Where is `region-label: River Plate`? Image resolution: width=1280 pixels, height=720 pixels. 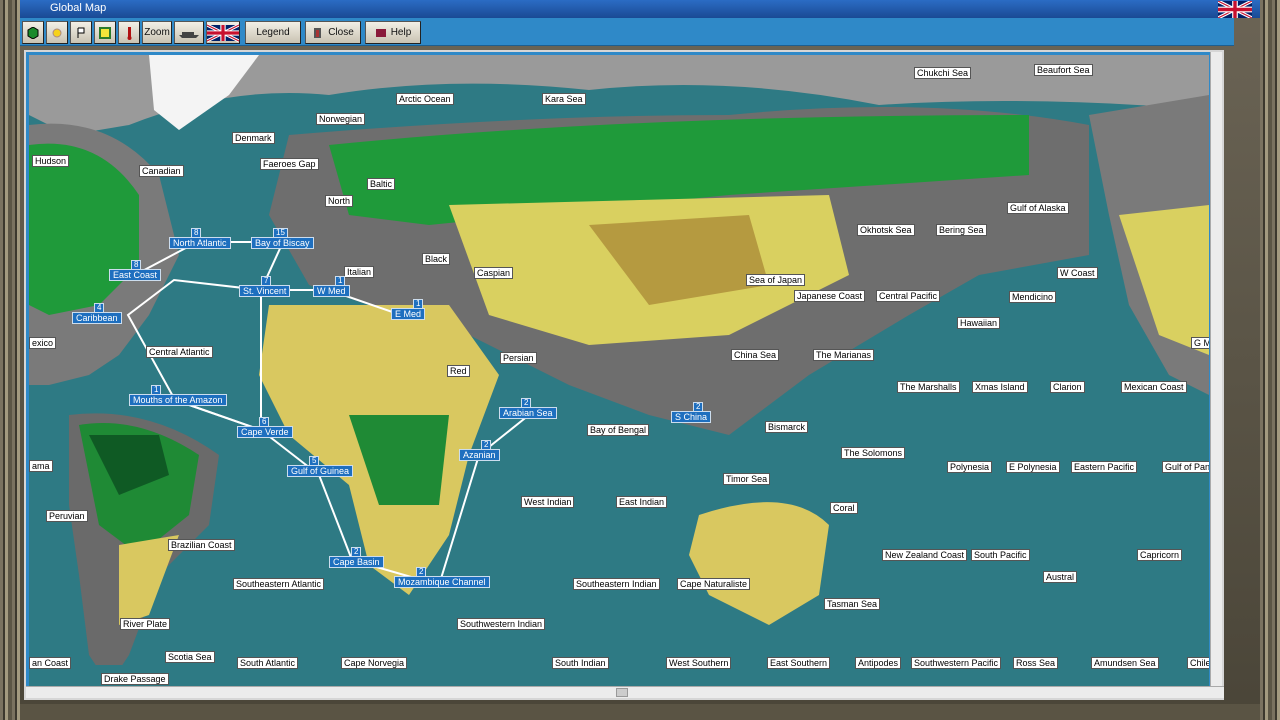 region-label: River Plate is located at coordinates (145, 624).